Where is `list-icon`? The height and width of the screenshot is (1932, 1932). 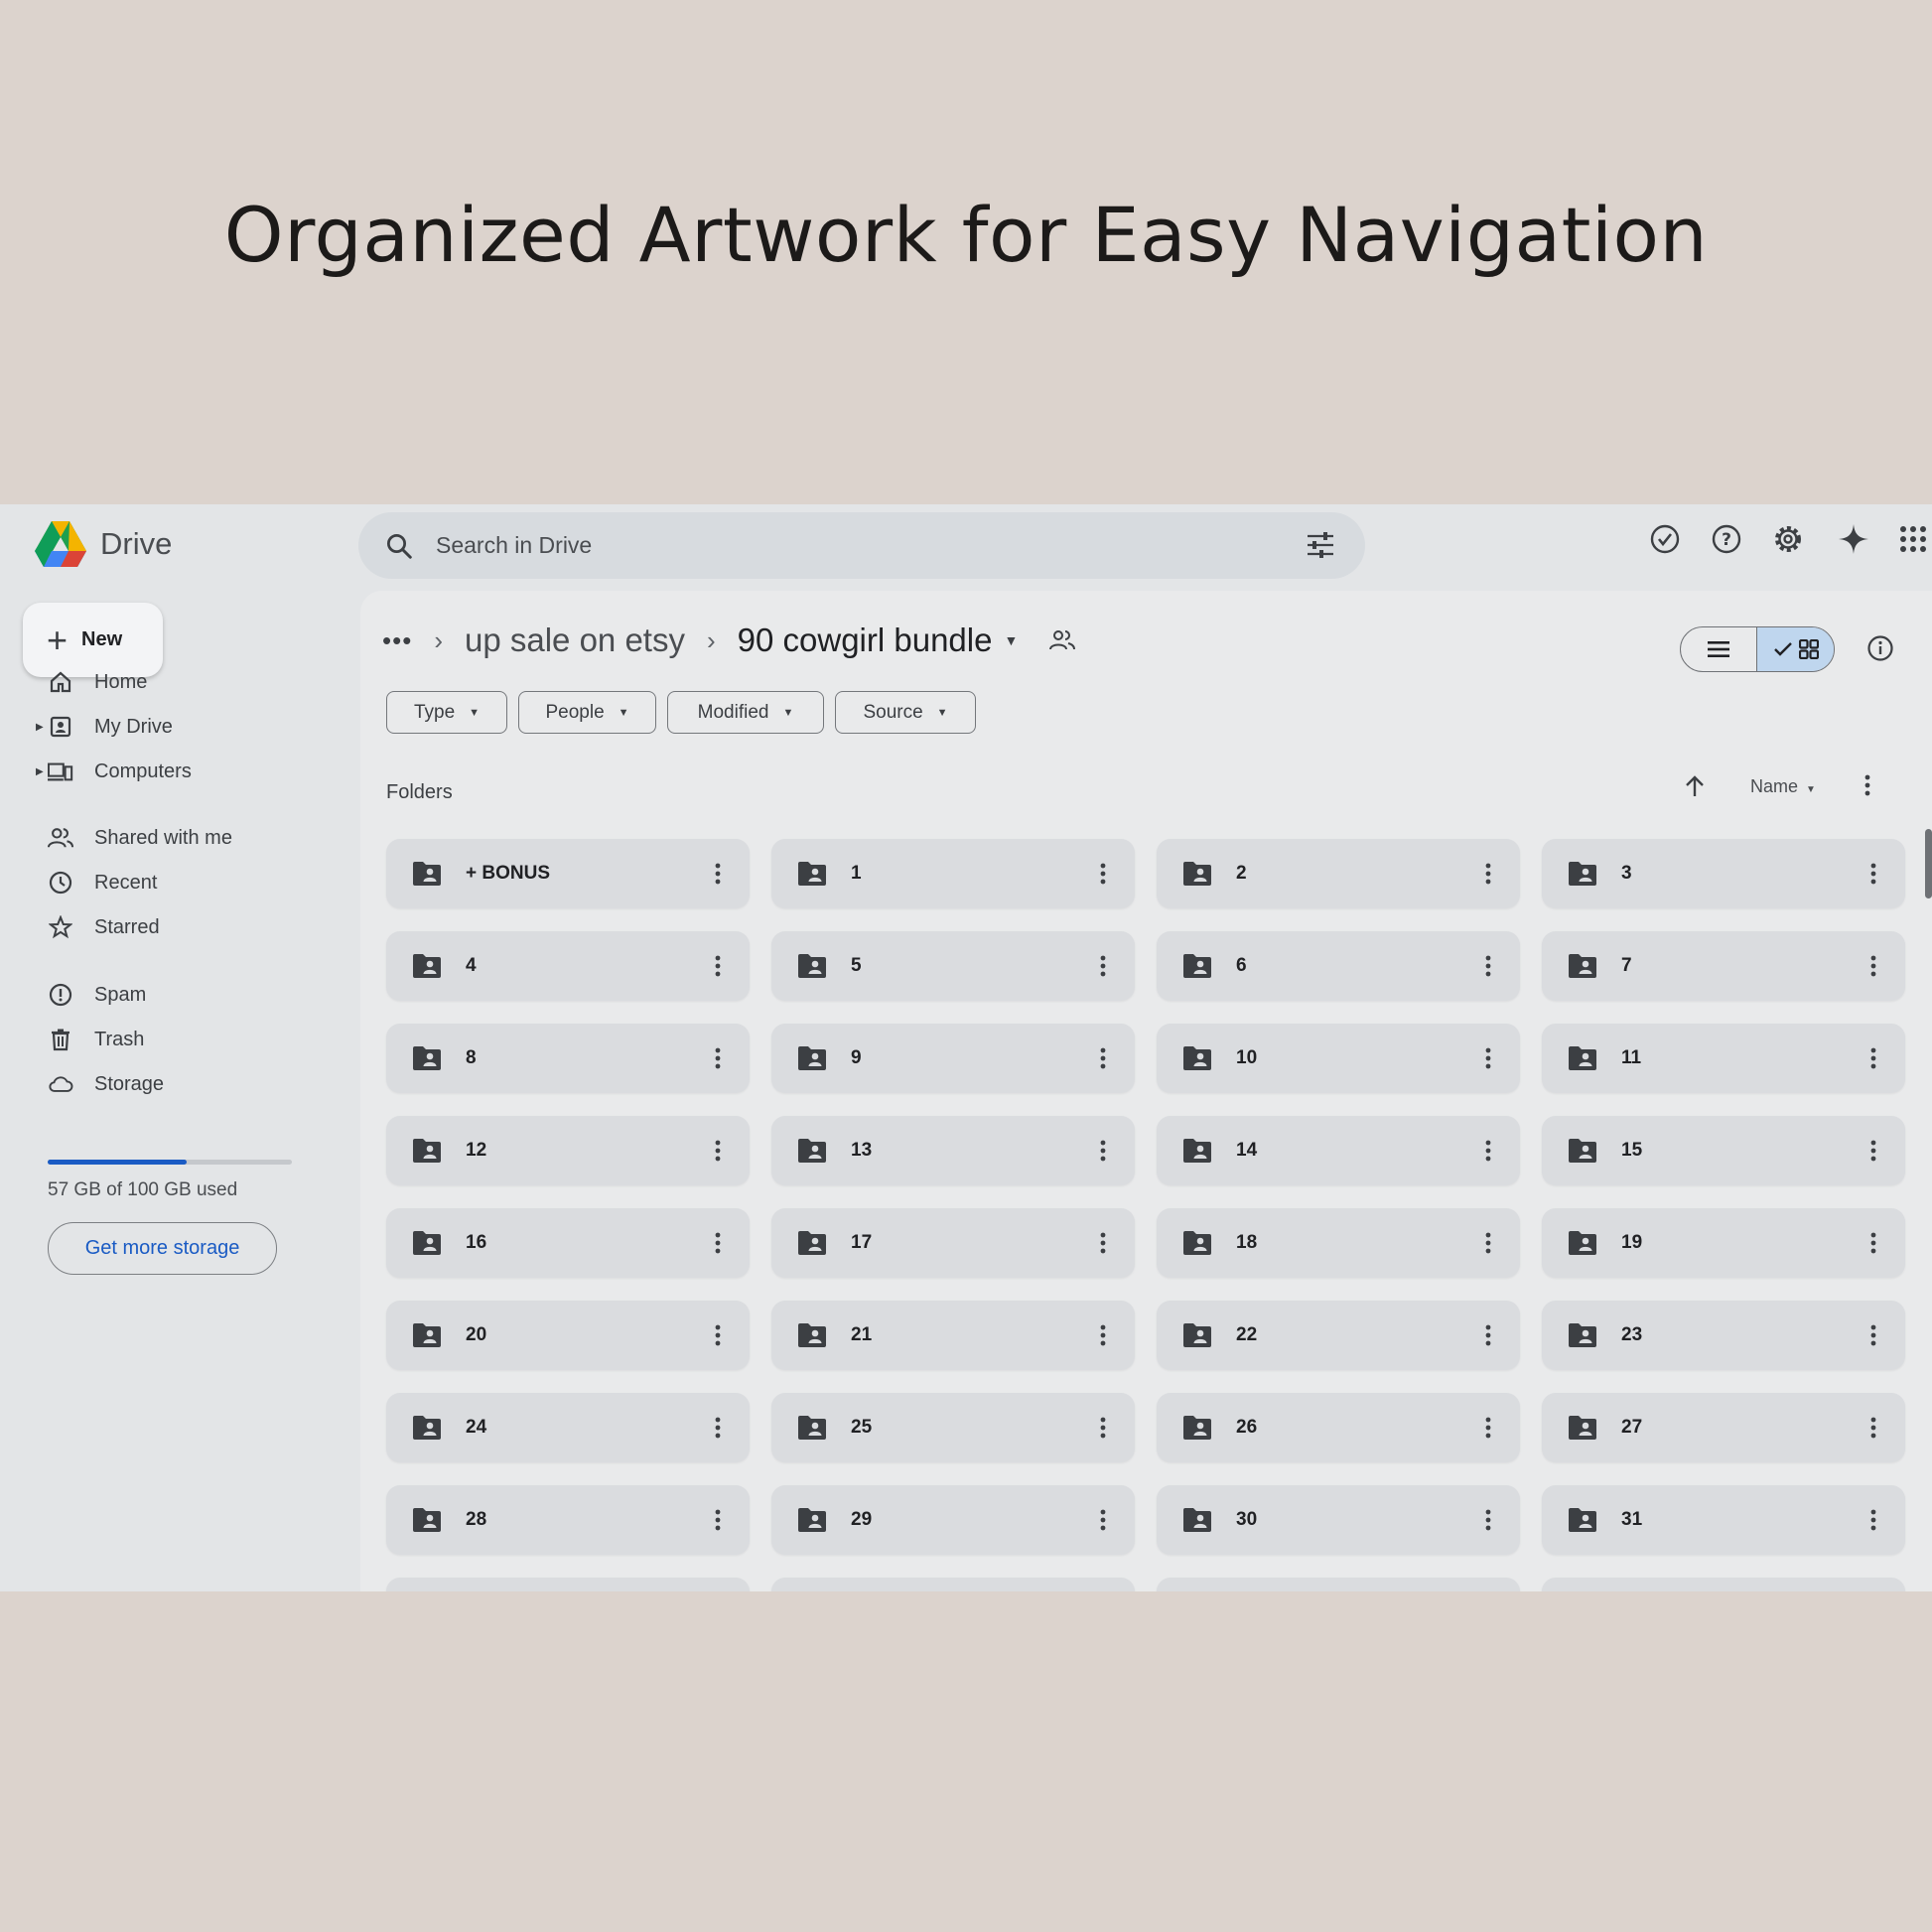
list-icon is located at coordinates (1719, 649).